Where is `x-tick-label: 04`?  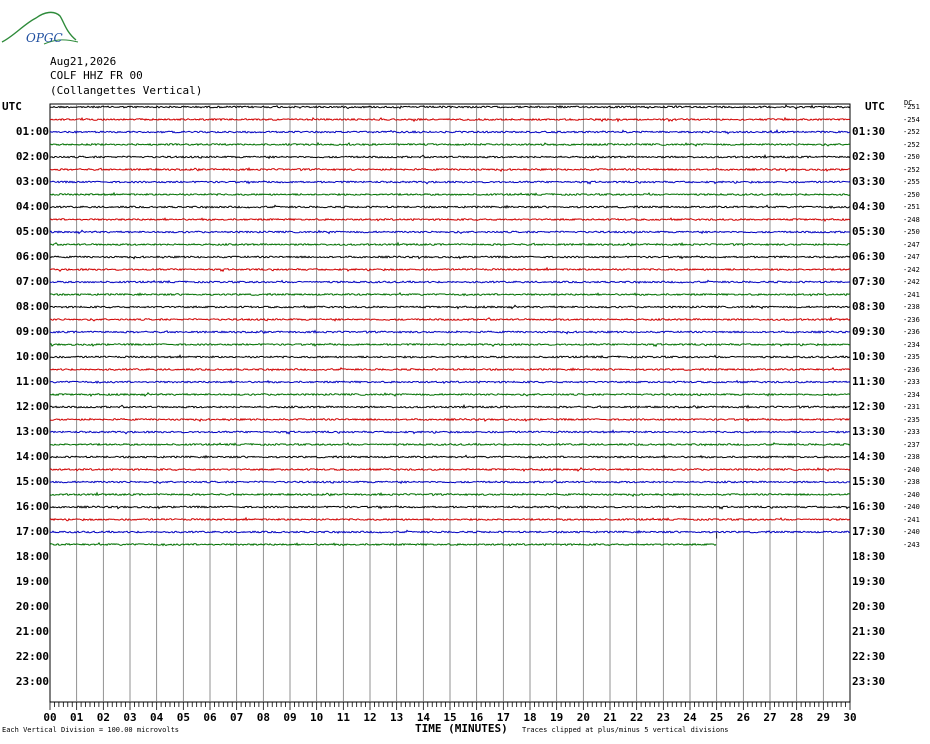 x-tick-label: 04 is located at coordinates (157, 717).